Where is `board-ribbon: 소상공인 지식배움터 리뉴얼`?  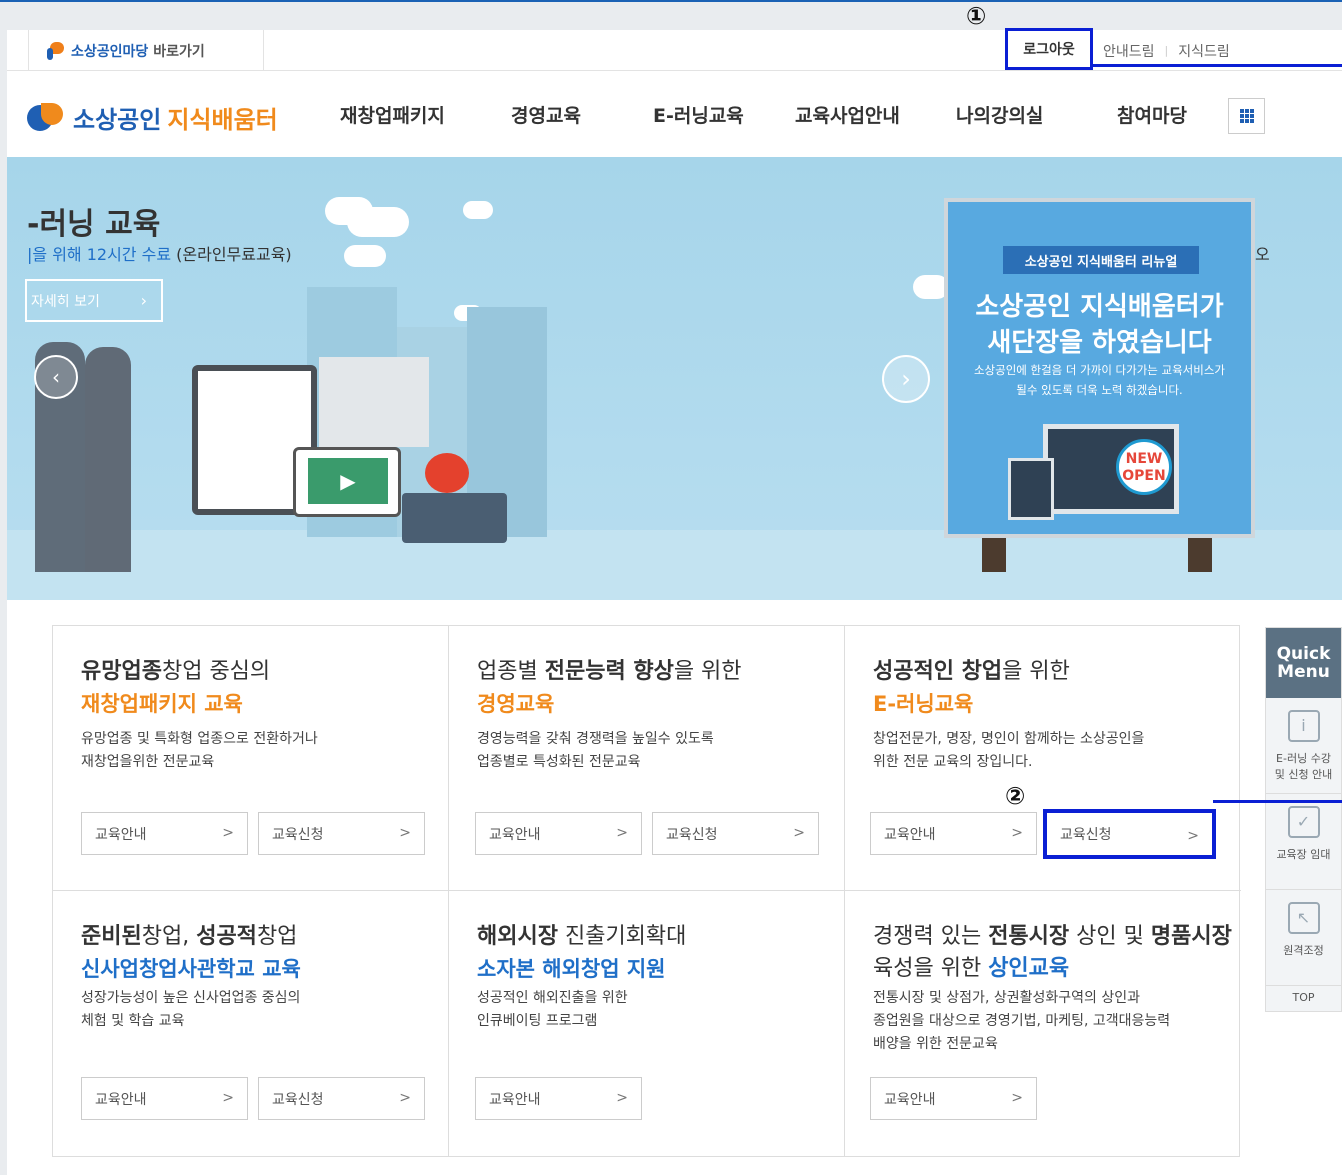 board-ribbon: 소상공인 지식배움터 리뉴얼 is located at coordinates (1101, 260).